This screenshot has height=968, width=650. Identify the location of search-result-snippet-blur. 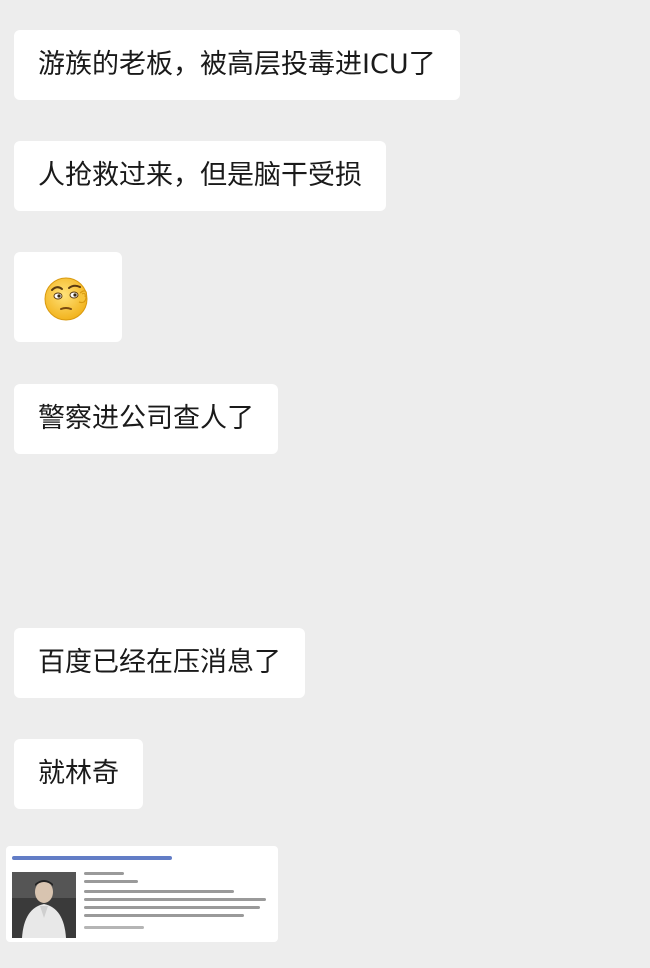
(179, 906).